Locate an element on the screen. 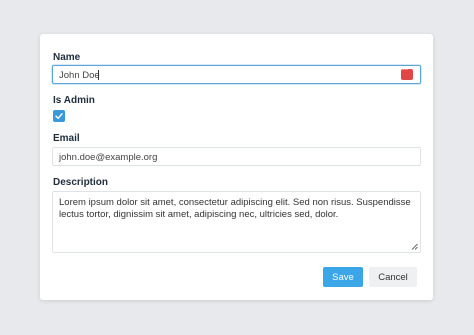  resize-handle-icon is located at coordinates (414, 246).